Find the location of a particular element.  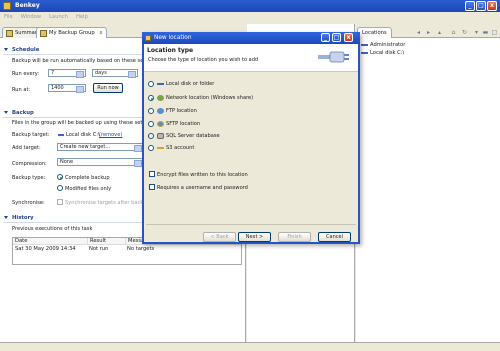

history-cell-date: Sat 30 May 2009 14:34 is located at coordinates (45, 249).